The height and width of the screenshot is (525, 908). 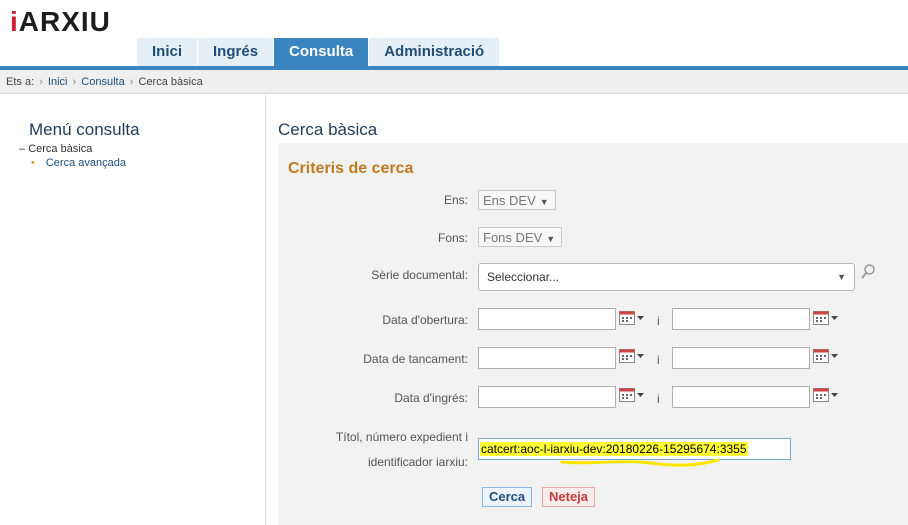 What do you see at coordinates (741, 358) in the screenshot?
I see `data-tancament-to-input` at bounding box center [741, 358].